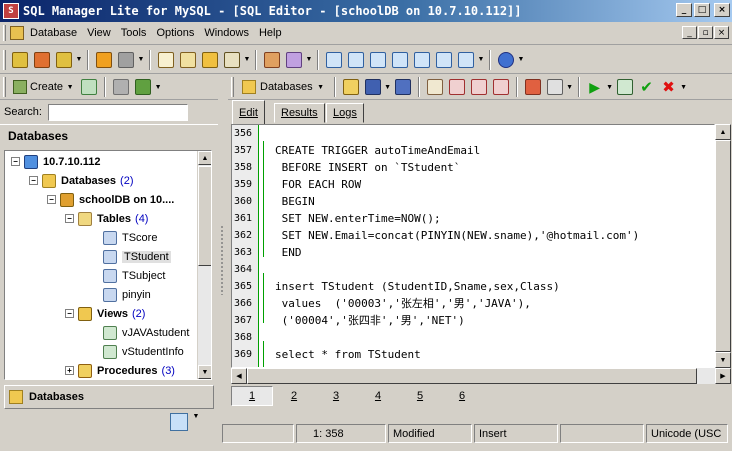 Image resolution: width=732 pixels, height=451 pixels. I want to click on window-layout-3-button, so click(378, 60).